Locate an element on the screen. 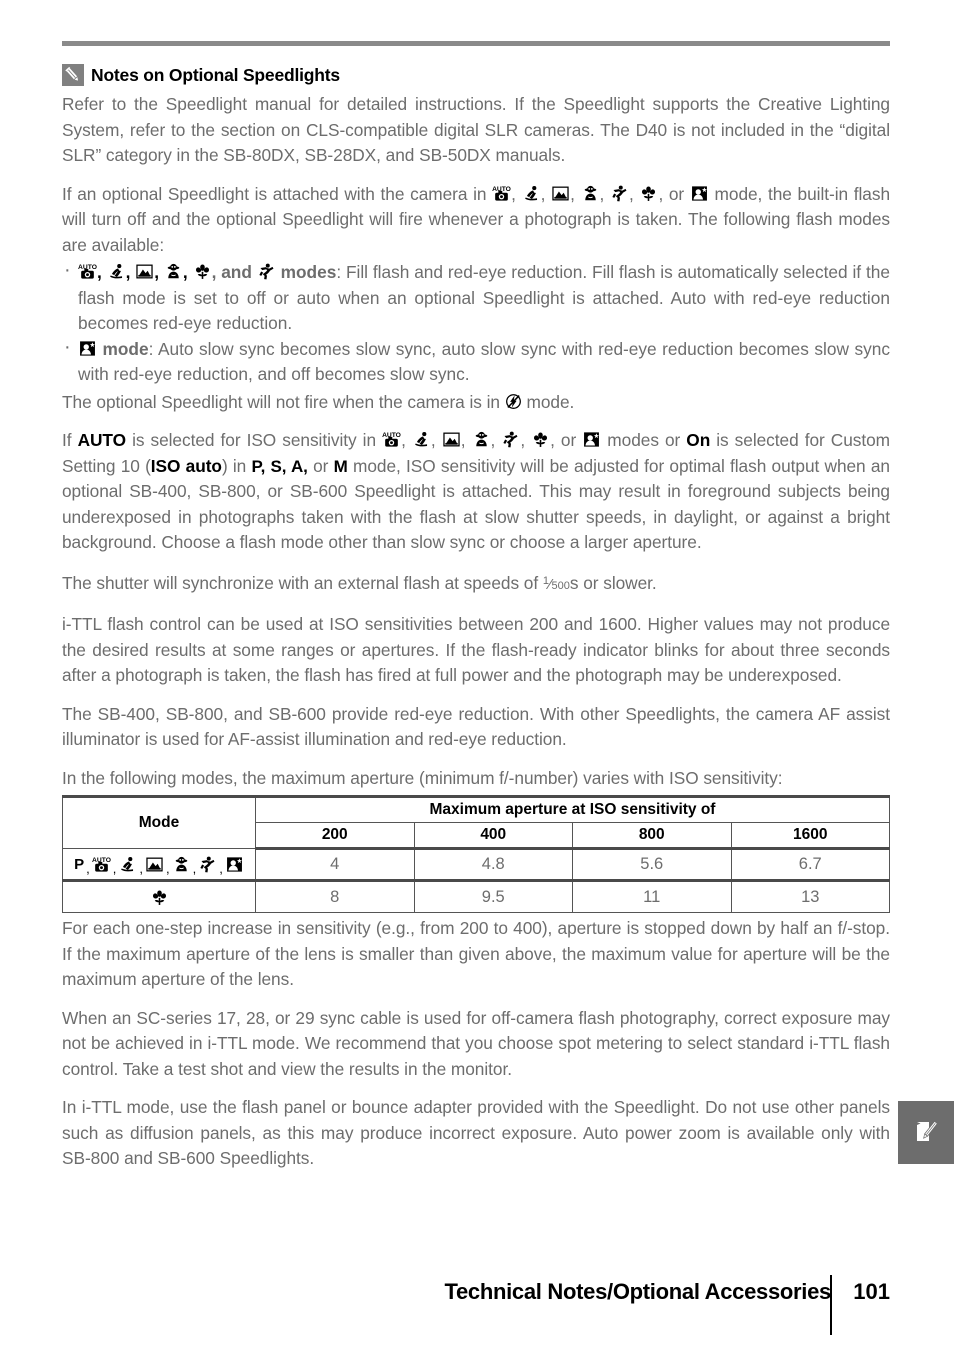 Image resolution: width=954 pixels, height=1352 pixels. table-cell-r2-800: 11 is located at coordinates (652, 896).